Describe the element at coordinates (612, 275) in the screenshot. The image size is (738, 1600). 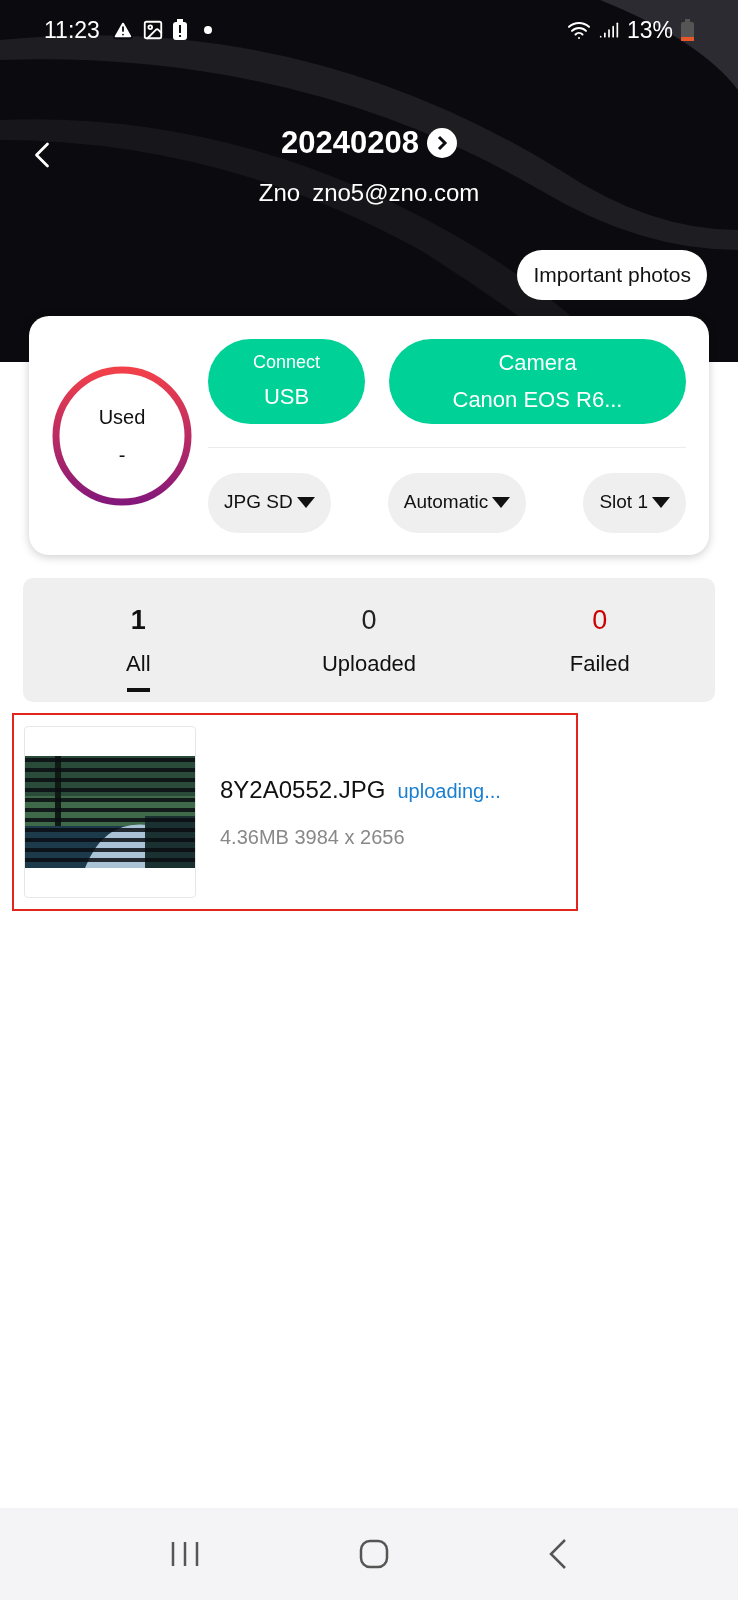
I see `important-photos-button: Important photos` at that location.